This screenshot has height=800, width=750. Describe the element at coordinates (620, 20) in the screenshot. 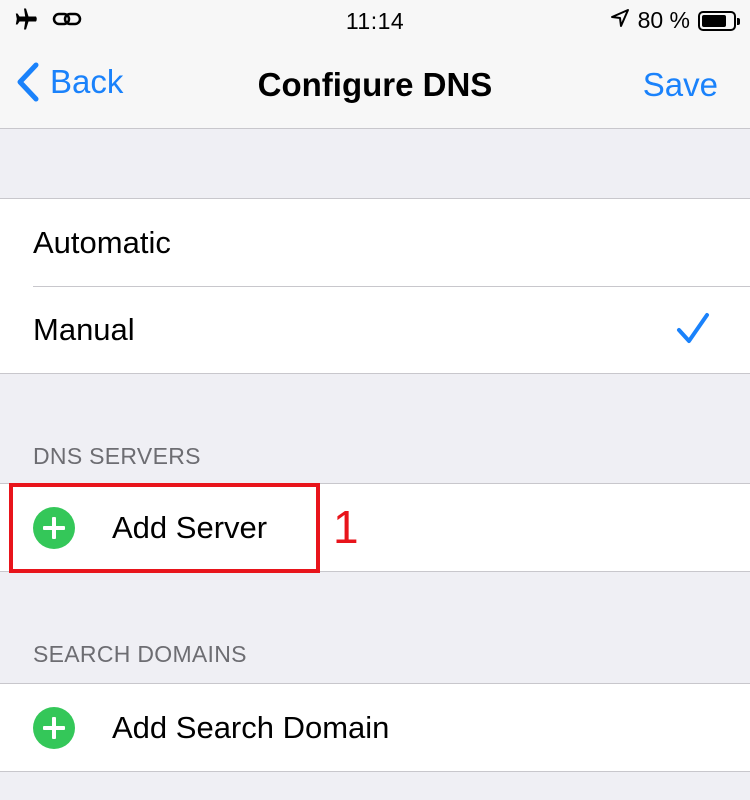

I see `location-arrow-icon` at that location.